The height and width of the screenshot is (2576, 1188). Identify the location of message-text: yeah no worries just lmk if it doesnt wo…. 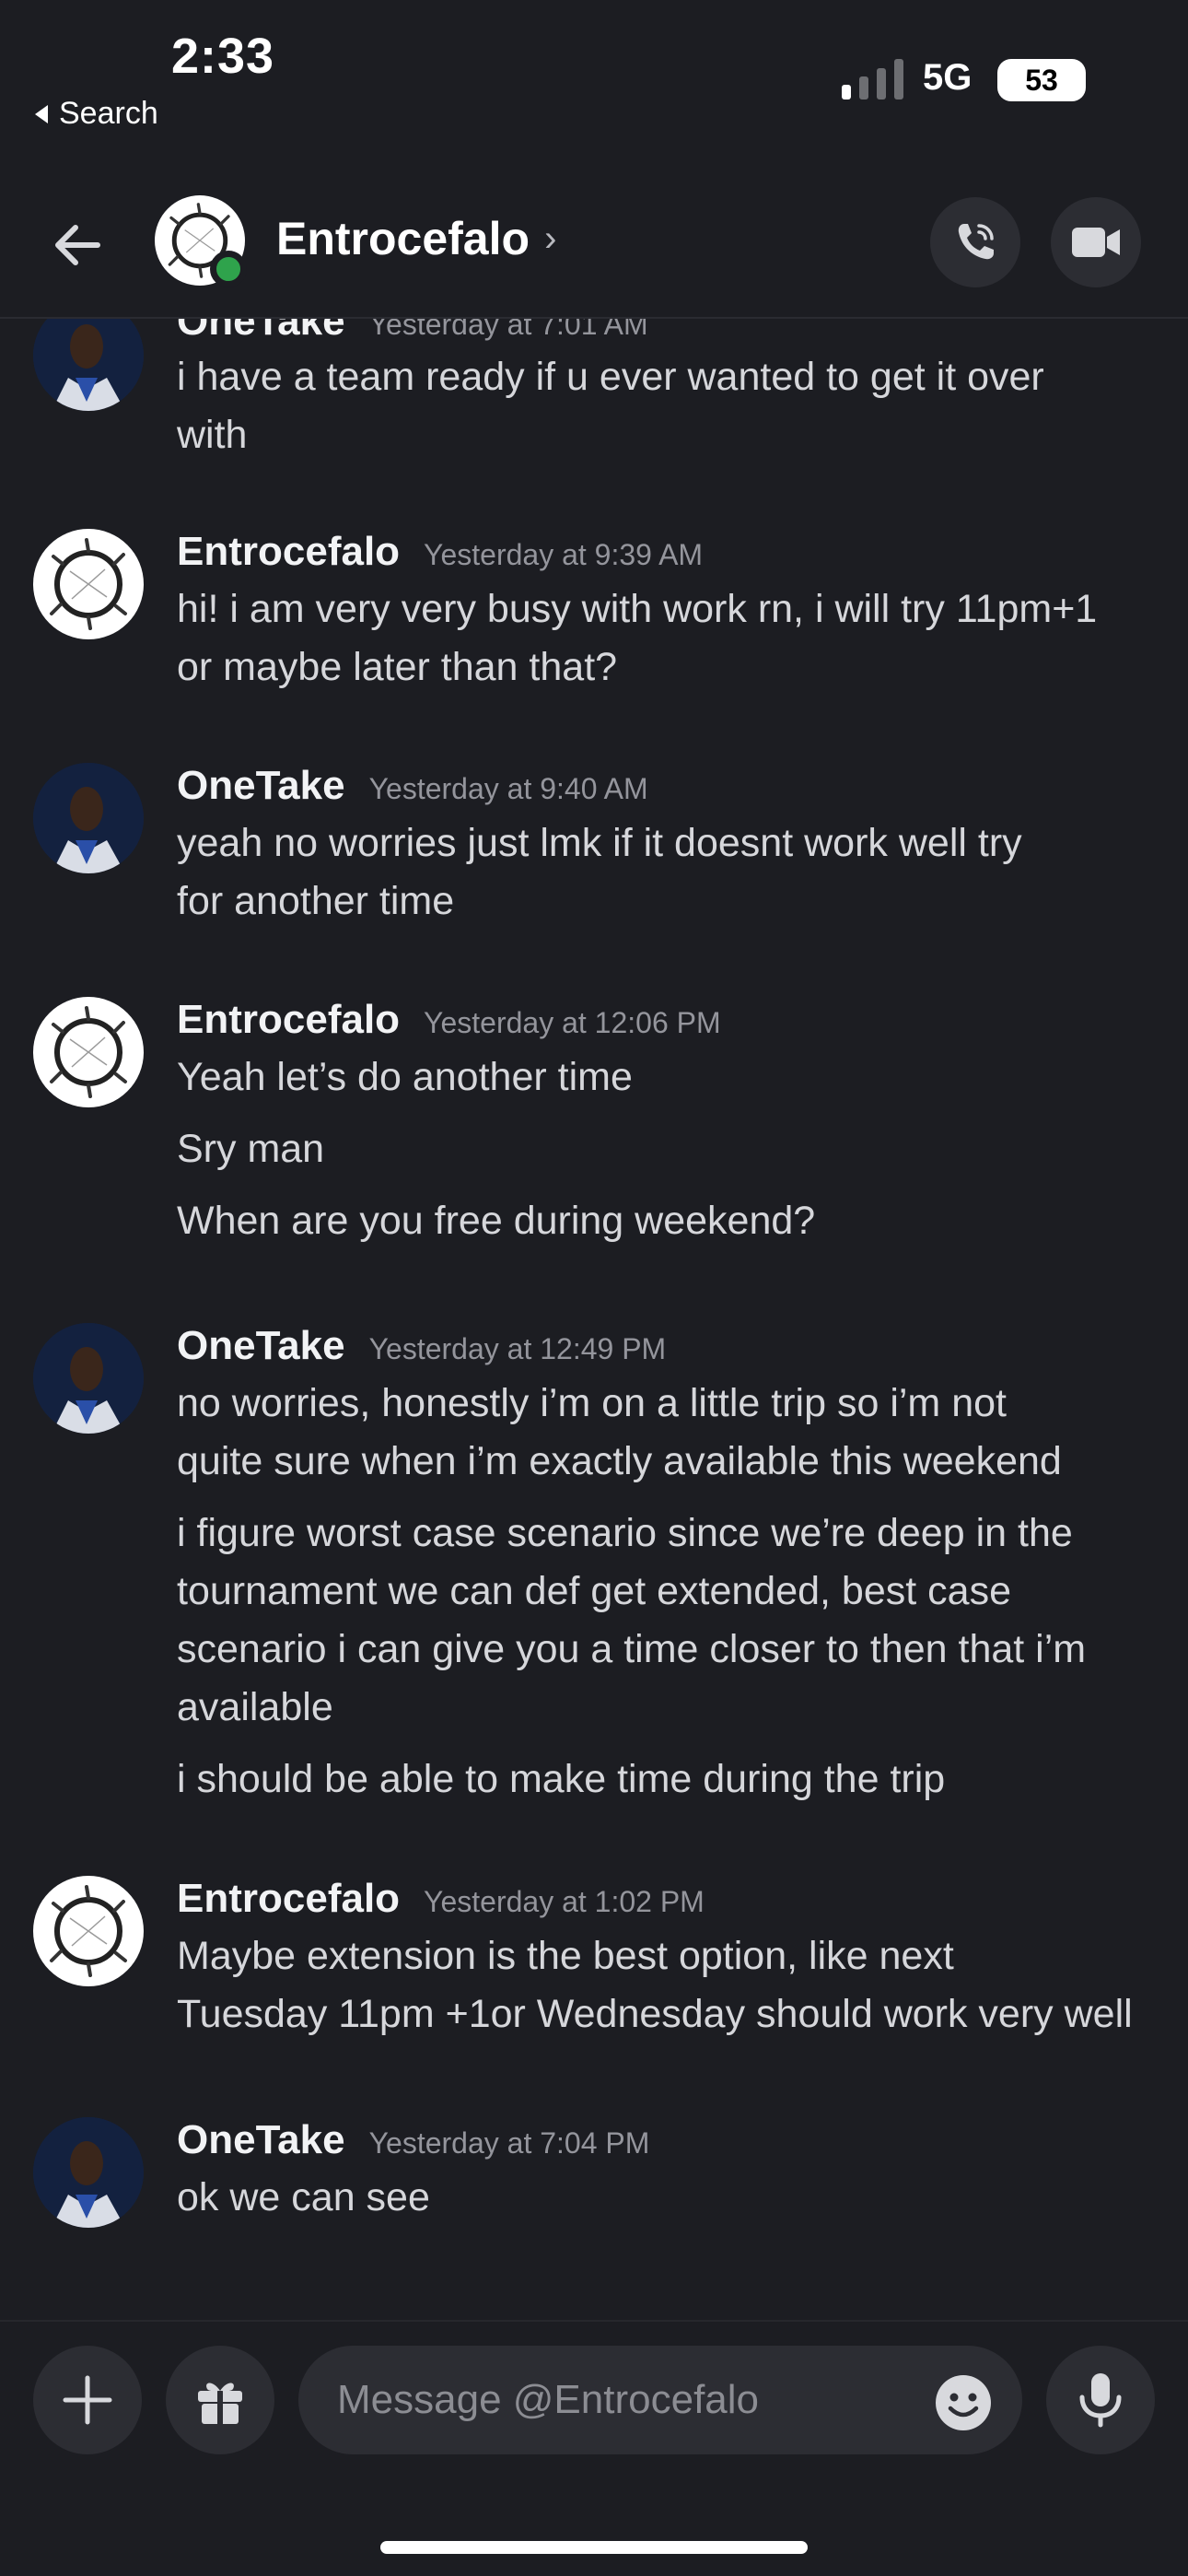
(665, 843).